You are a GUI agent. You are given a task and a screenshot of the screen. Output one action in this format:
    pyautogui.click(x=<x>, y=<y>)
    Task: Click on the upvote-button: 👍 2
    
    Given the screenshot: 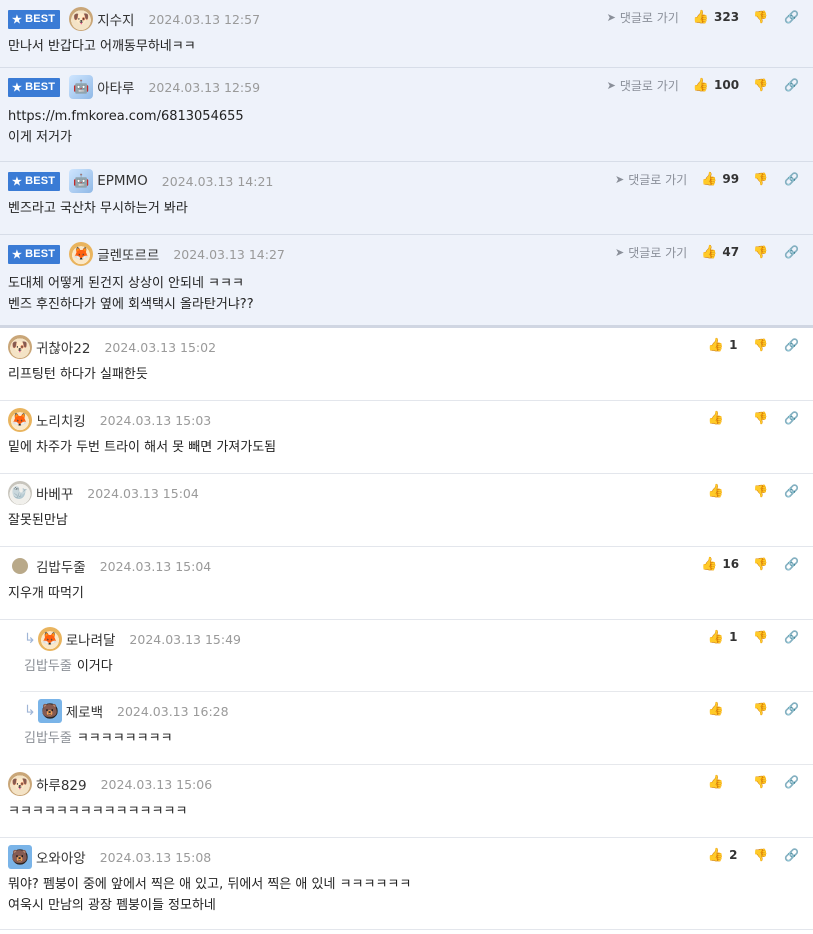 What is the action you would take?
    pyautogui.click(x=723, y=855)
    